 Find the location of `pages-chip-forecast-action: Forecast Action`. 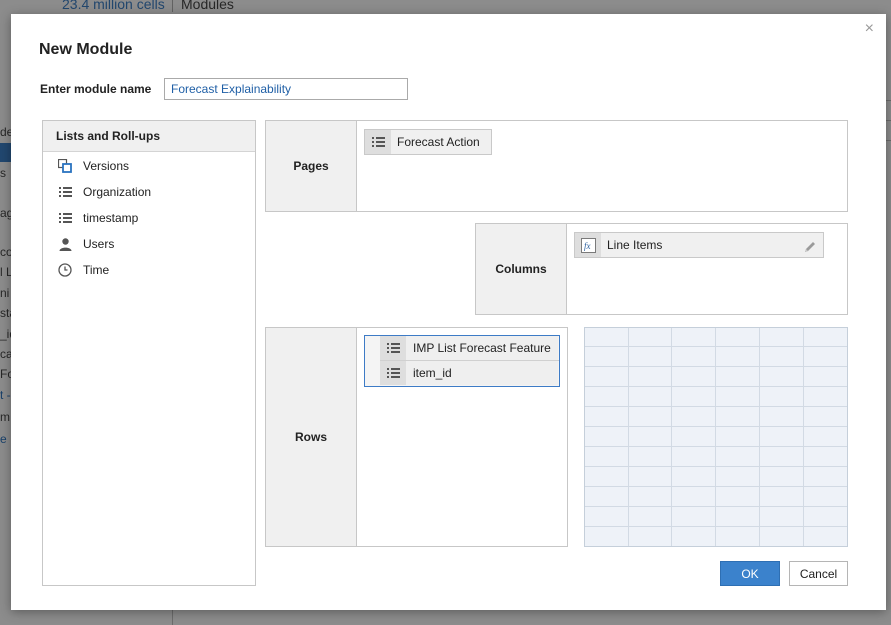

pages-chip-forecast-action: Forecast Action is located at coordinates (428, 142).